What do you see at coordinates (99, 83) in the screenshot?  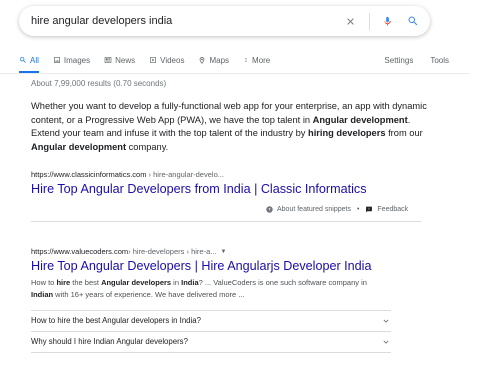 I see `result-stats: About 7,99,000 results (0.70 seconds)` at bounding box center [99, 83].